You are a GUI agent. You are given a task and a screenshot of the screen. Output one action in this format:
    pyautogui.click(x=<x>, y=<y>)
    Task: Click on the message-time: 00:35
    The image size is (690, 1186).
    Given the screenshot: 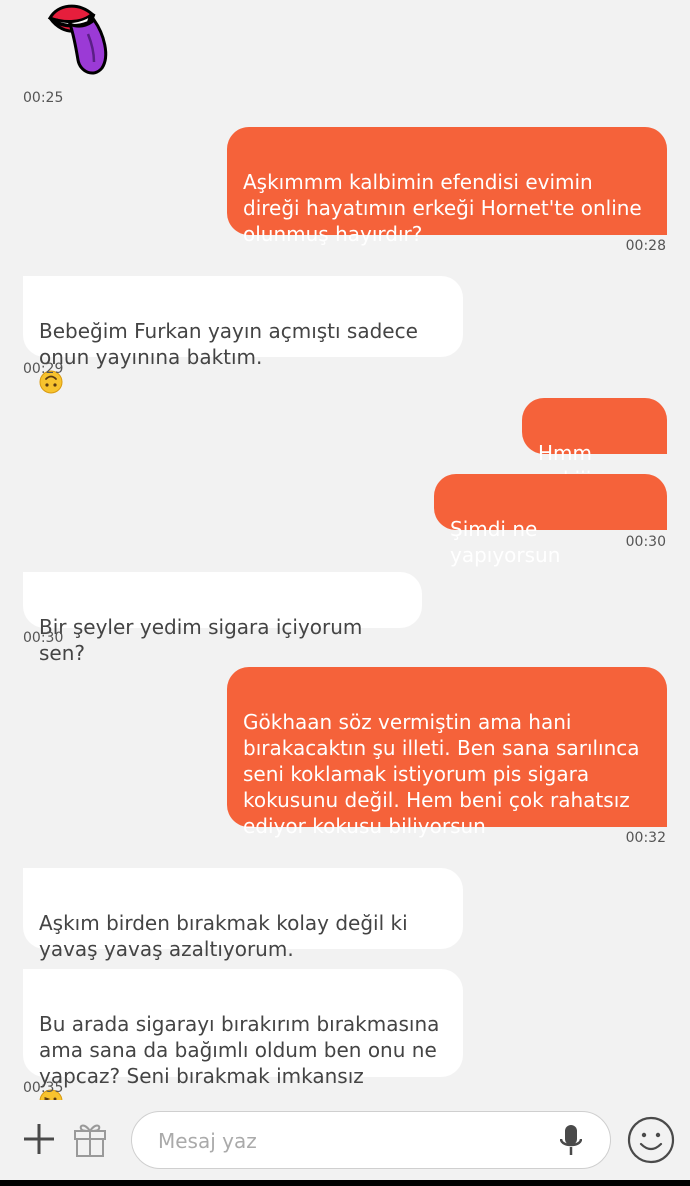 What is the action you would take?
    pyautogui.click(x=43, y=1088)
    